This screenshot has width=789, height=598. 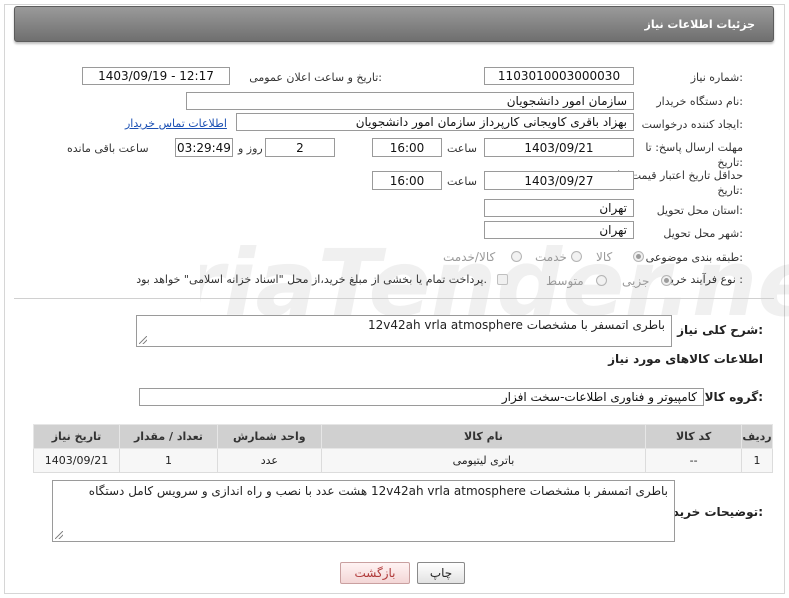 I want to click on col-need-date: تاریخ نیاز, so click(x=76, y=436).